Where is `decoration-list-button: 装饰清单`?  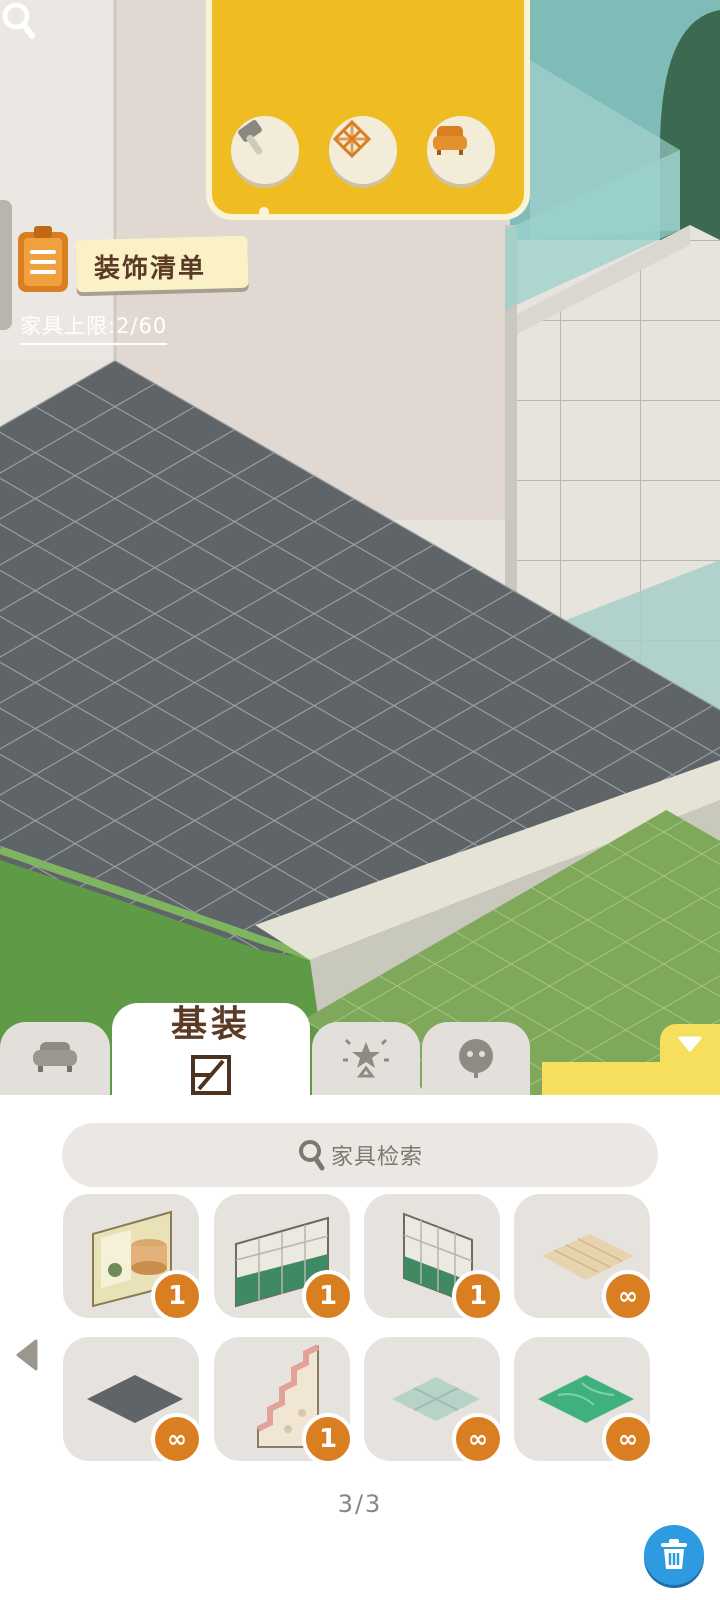
decoration-list-button: 装饰清单 is located at coordinates (132, 261).